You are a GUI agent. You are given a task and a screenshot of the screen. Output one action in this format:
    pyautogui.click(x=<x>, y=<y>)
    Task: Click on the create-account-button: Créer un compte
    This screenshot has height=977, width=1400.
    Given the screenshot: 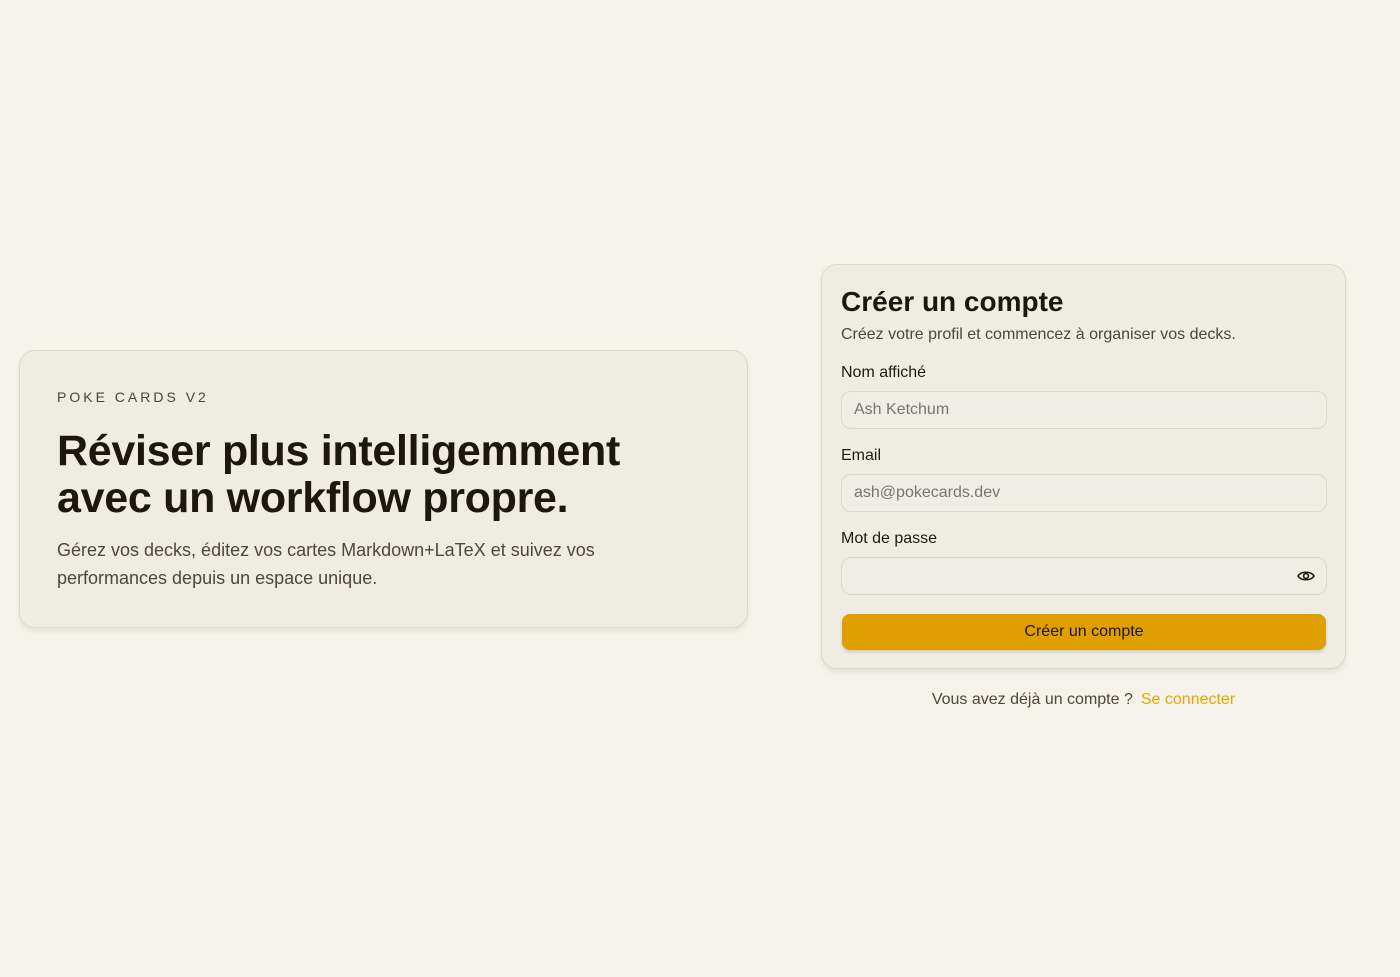 What is the action you would take?
    pyautogui.click(x=1084, y=632)
    